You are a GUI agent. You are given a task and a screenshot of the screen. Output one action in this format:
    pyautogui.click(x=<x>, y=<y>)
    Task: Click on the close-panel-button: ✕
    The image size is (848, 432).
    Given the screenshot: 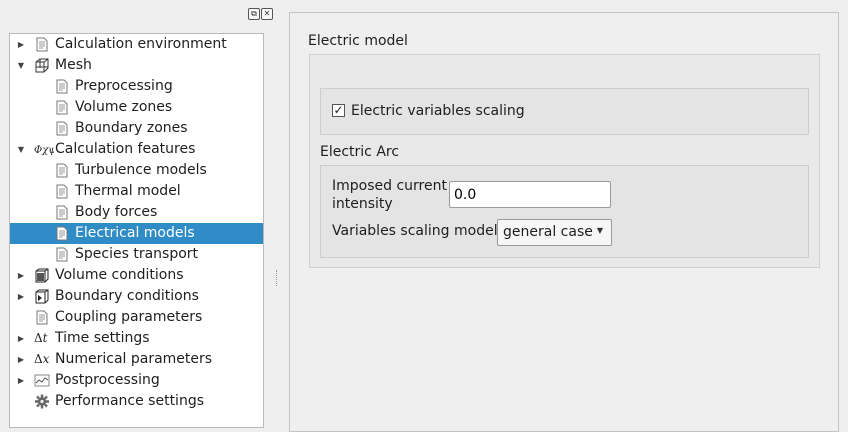 What is the action you would take?
    pyautogui.click(x=267, y=14)
    